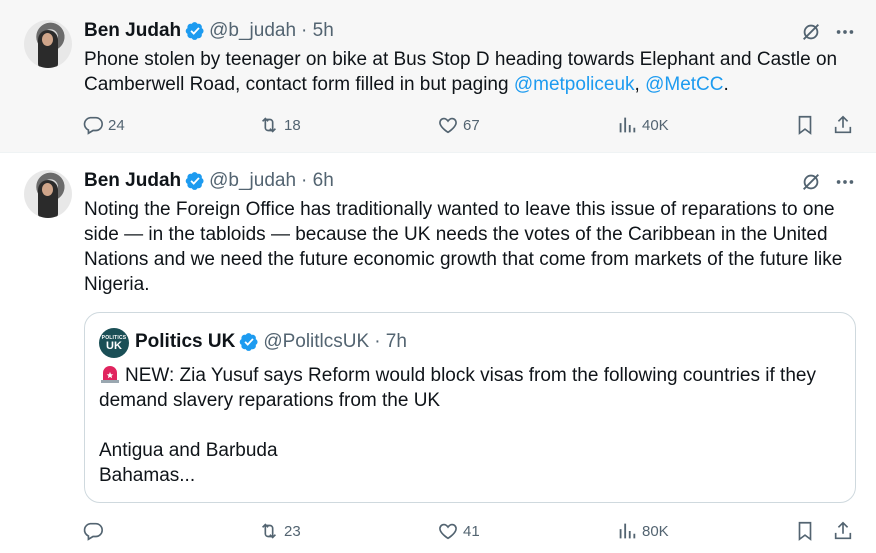 The width and height of the screenshot is (876, 553). I want to click on tweet-header: Ben Judah @b_judah · 6h, so click(209, 181).